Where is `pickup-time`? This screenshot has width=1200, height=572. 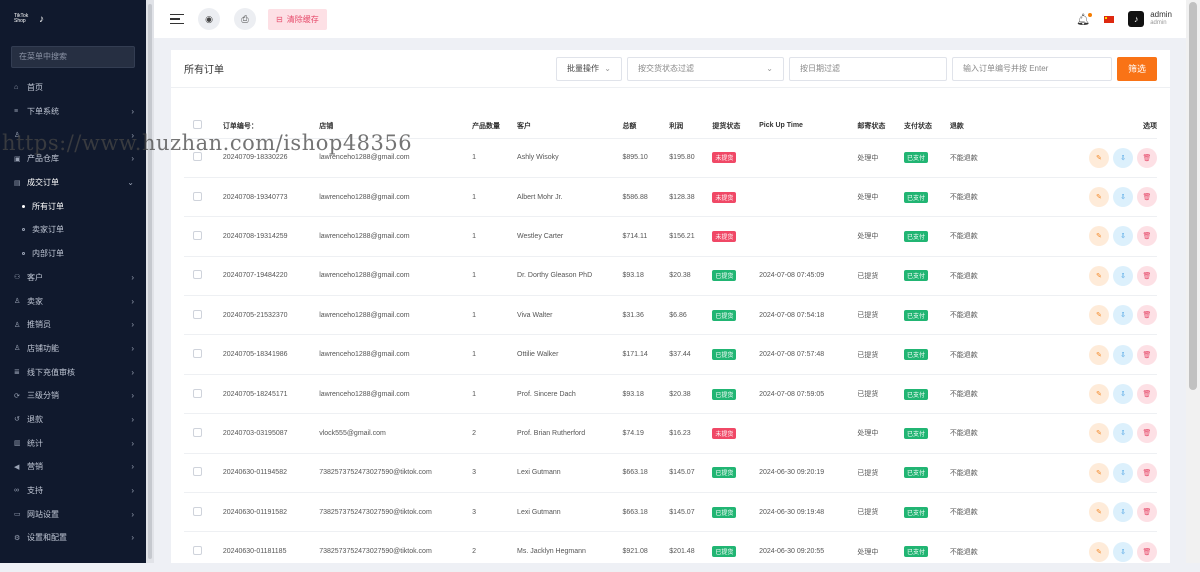 pickup-time is located at coordinates (808, 158).